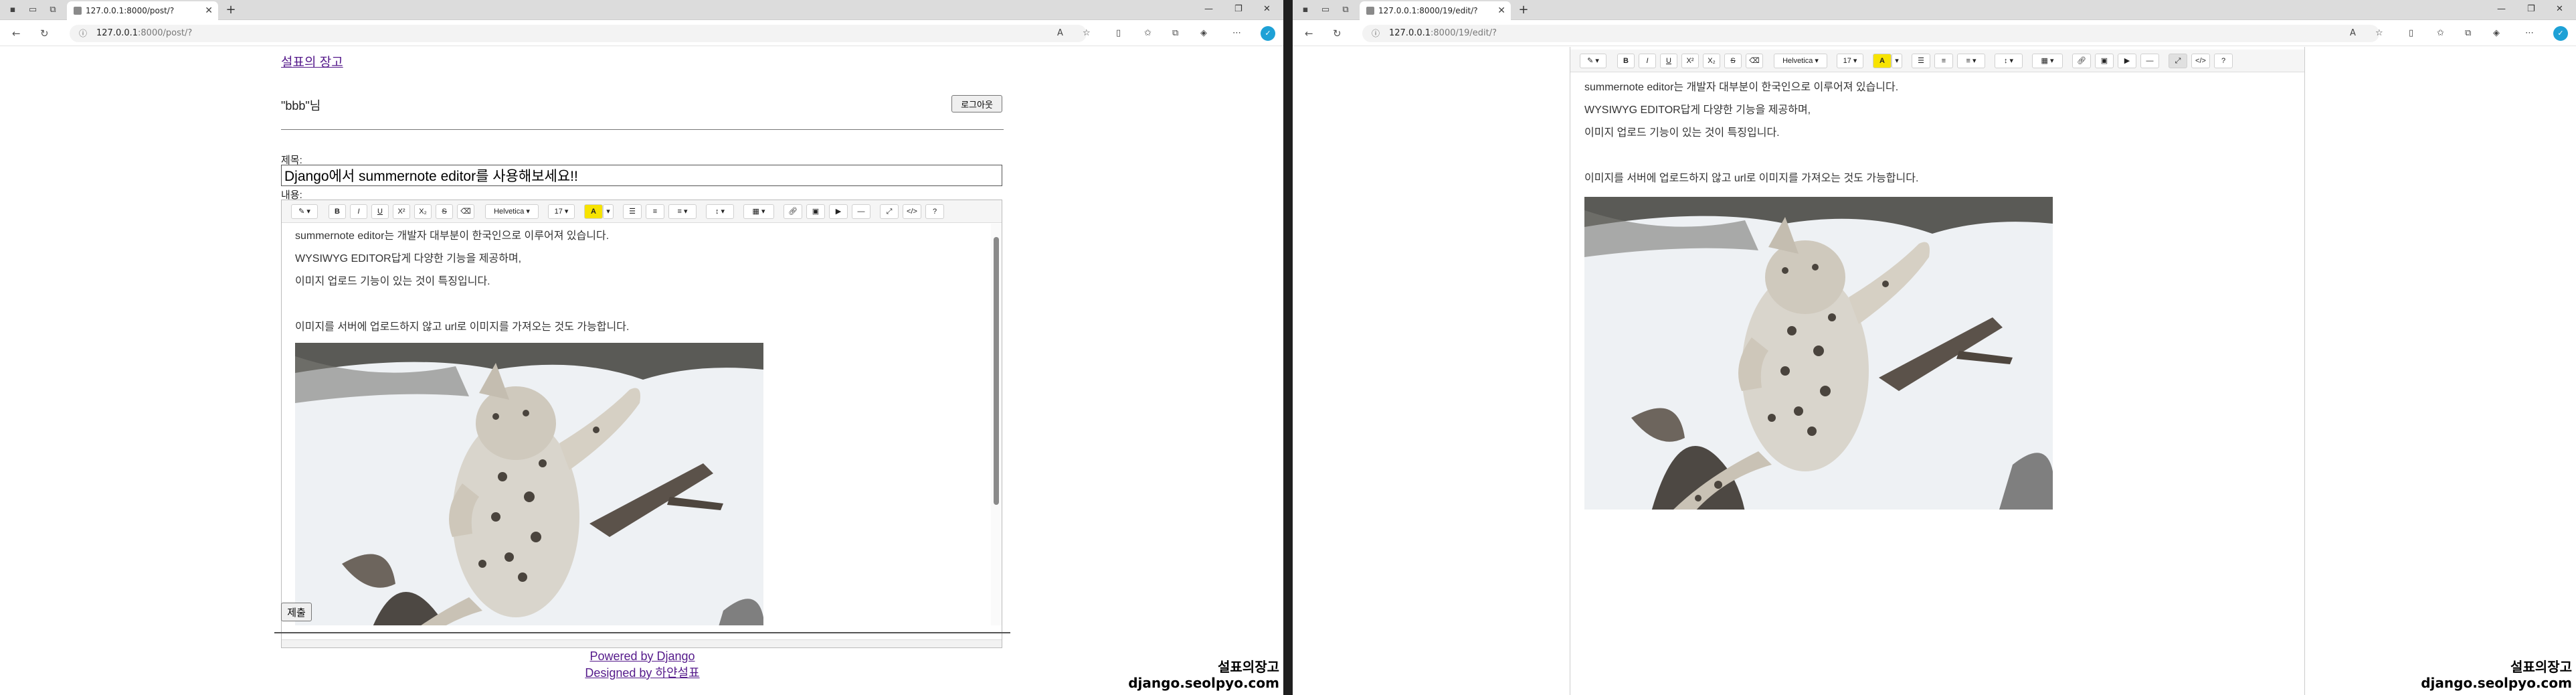  What do you see at coordinates (642, 643) in the screenshot?
I see `editor-resize-bar` at bounding box center [642, 643].